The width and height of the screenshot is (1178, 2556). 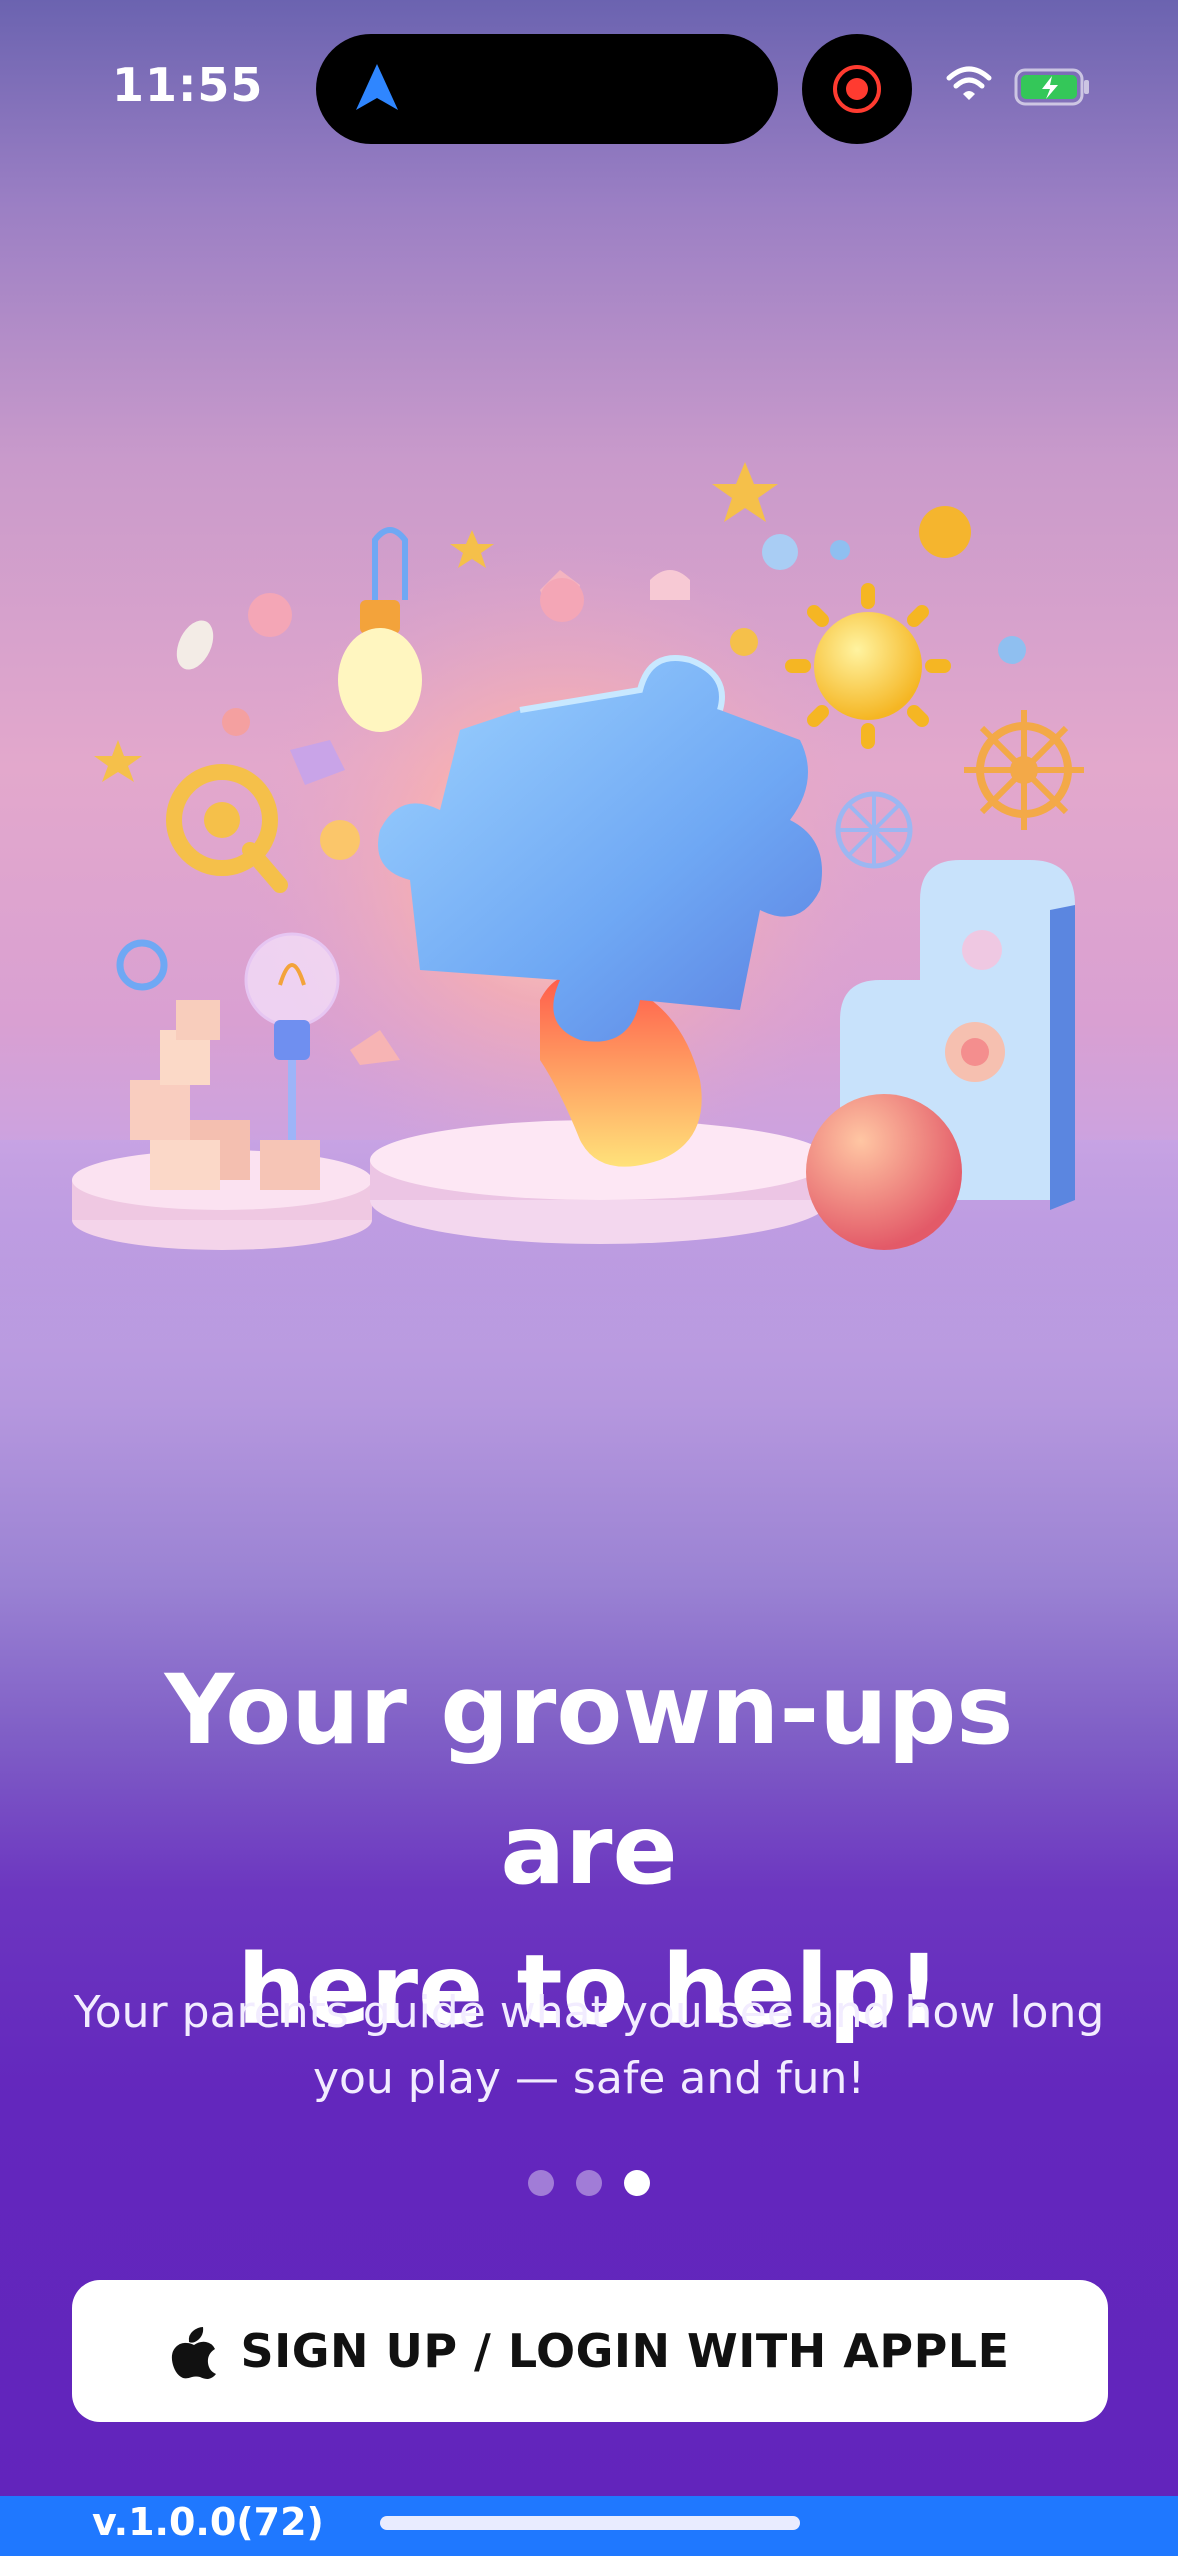 I want to click on status-time: 11:55, so click(x=188, y=85).